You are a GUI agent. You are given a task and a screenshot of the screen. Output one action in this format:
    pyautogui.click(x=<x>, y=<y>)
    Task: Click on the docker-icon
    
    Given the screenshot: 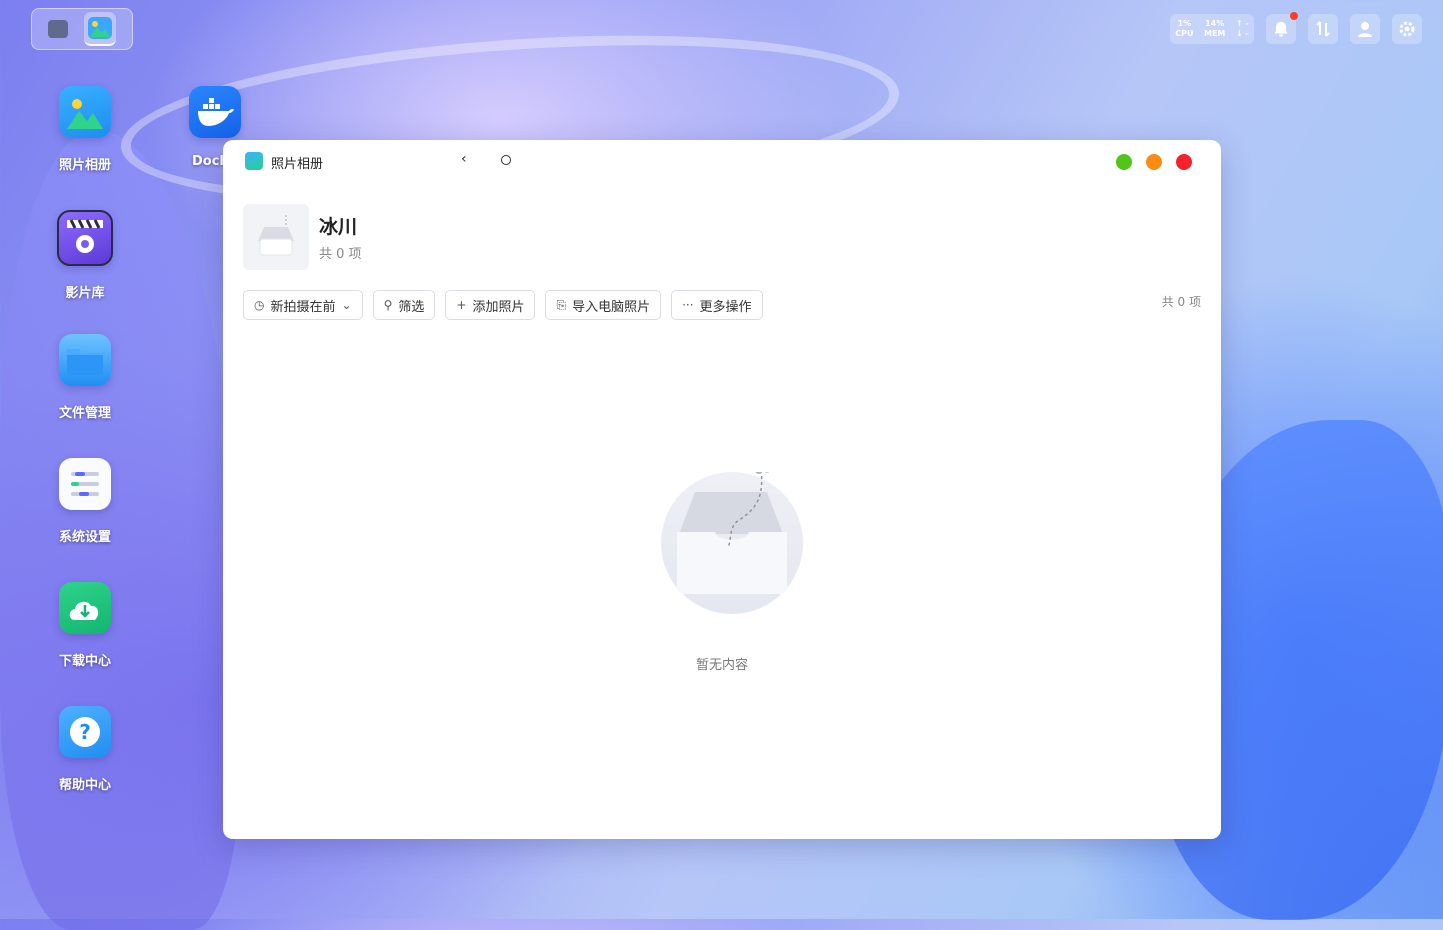 What is the action you would take?
    pyautogui.click(x=215, y=112)
    